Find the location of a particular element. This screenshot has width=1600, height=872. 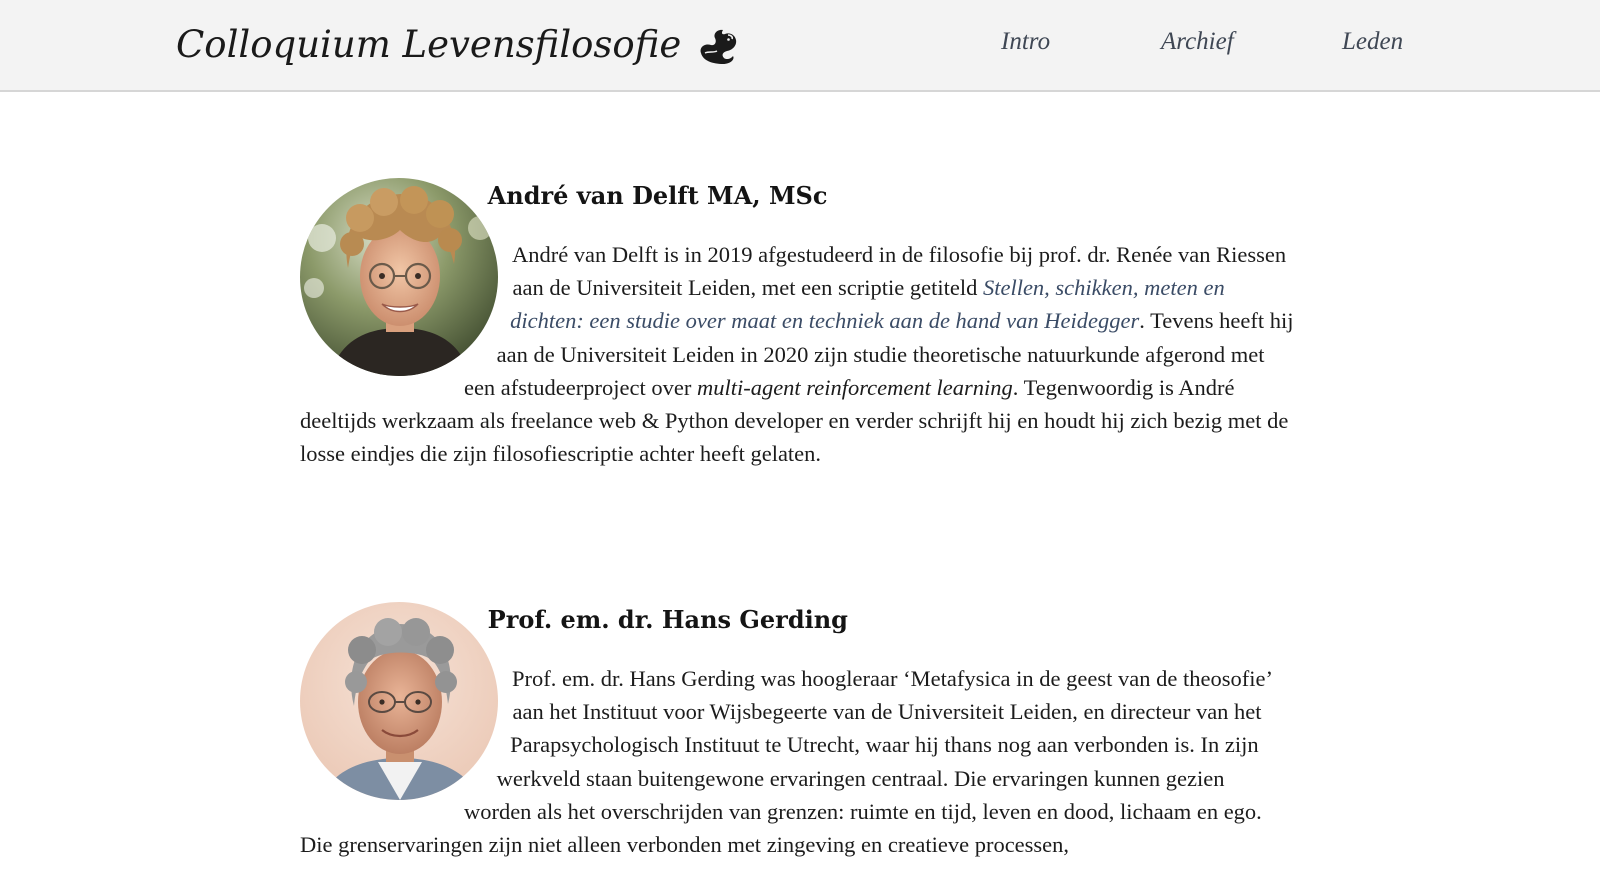

main-nav: Intro Archief Leden is located at coordinates (800, 45).